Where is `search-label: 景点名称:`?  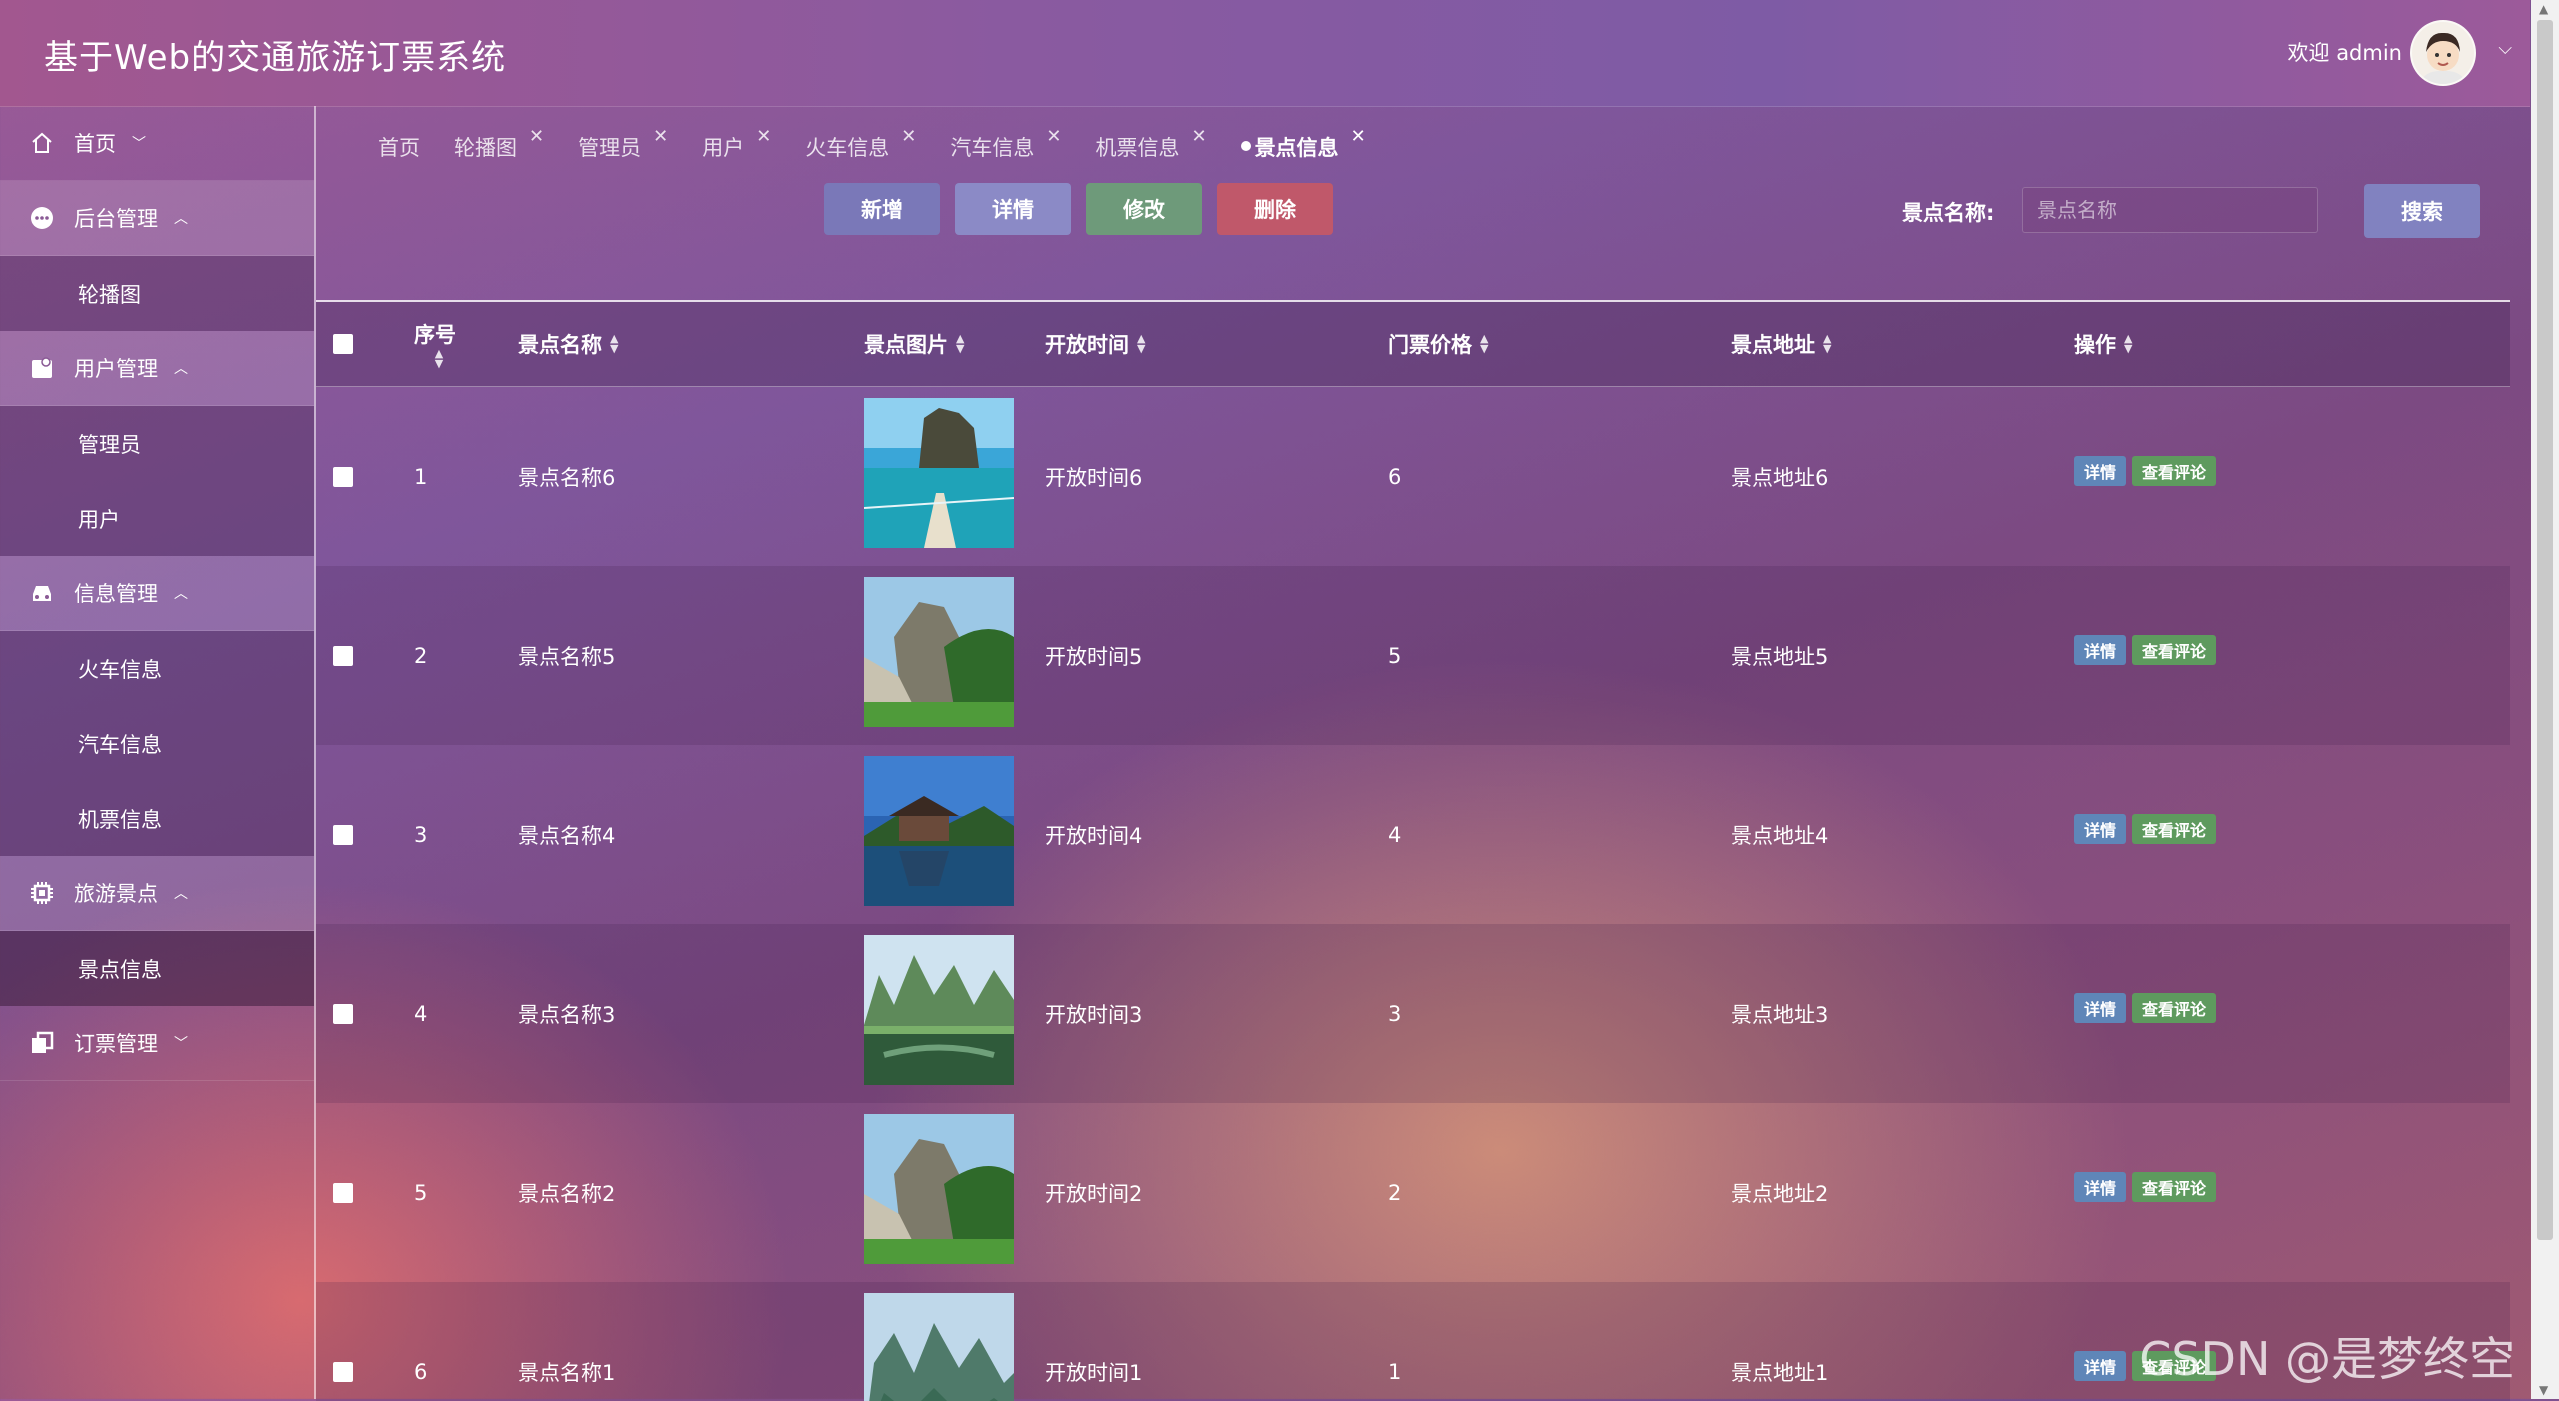
search-label: 景点名称: is located at coordinates (1948, 213).